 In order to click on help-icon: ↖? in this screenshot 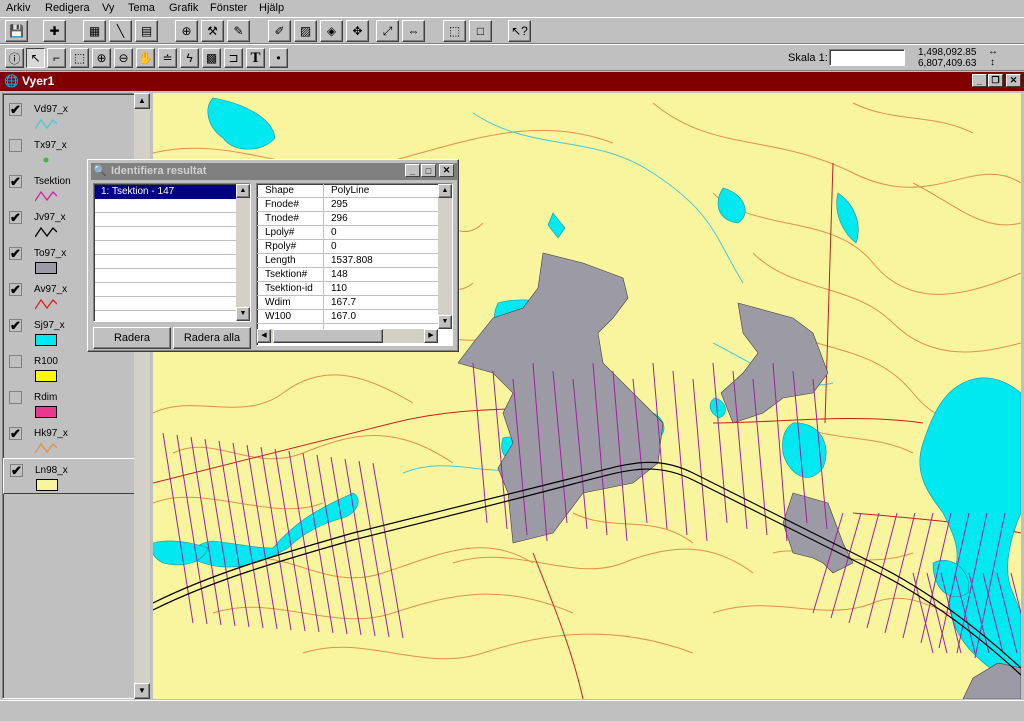, I will do `click(519, 31)`.